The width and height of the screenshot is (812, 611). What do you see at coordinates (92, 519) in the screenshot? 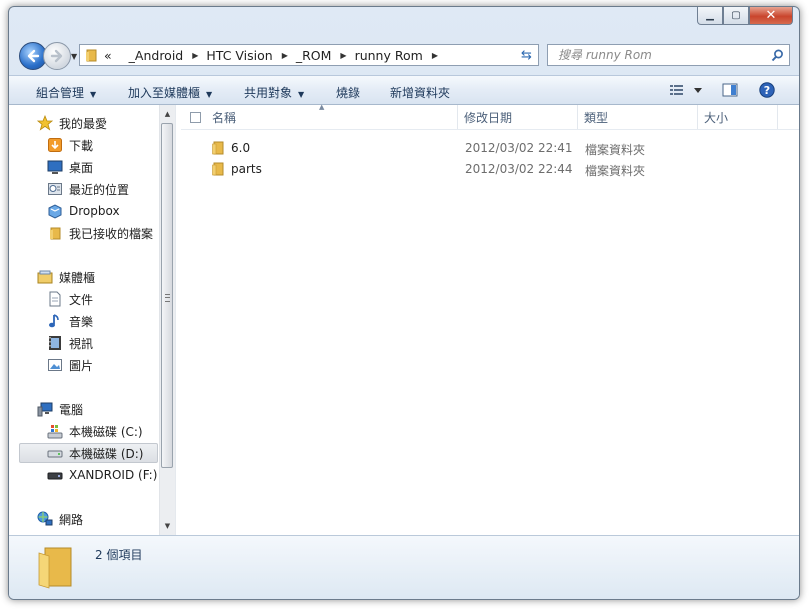
I see `nav-network: 網路` at bounding box center [92, 519].